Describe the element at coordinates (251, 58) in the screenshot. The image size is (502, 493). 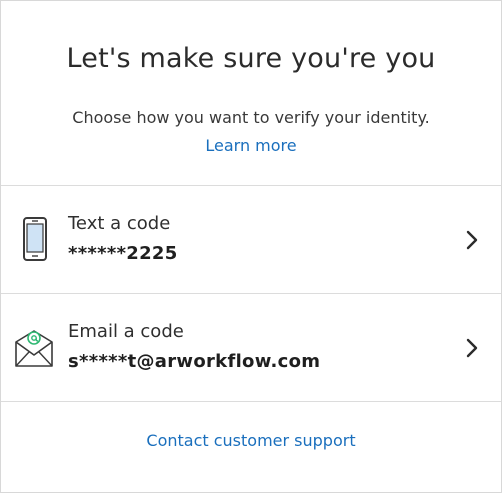
I see `page-title: Let's make sure you're you` at that location.